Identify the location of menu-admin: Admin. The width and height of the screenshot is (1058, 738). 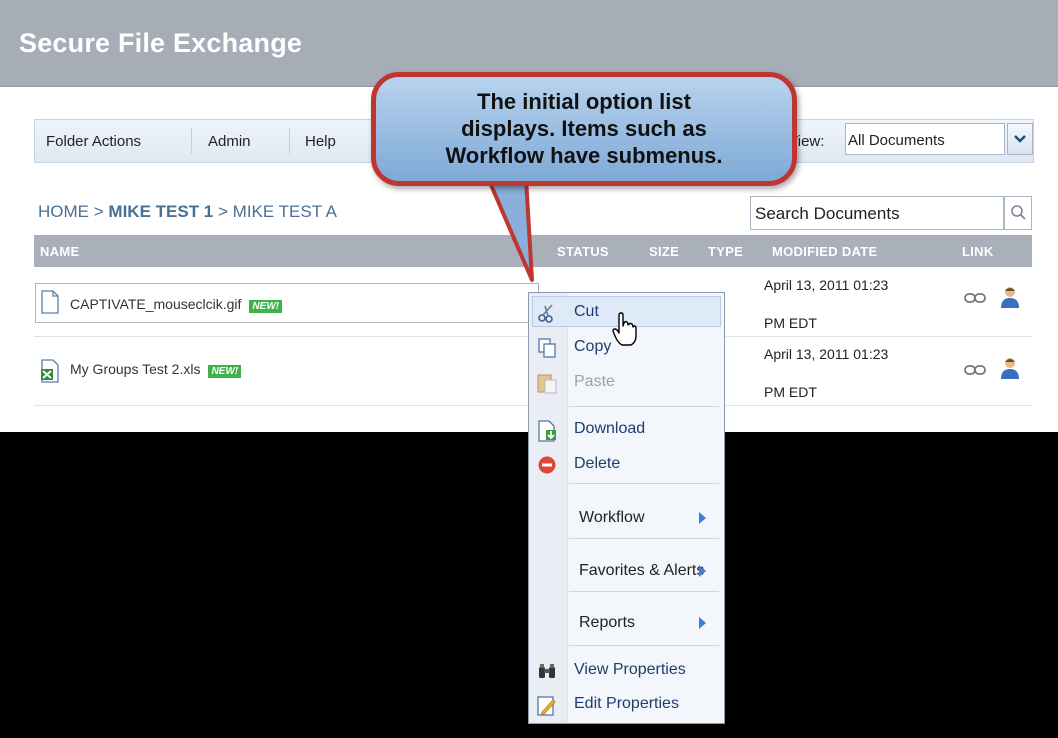
(229, 141).